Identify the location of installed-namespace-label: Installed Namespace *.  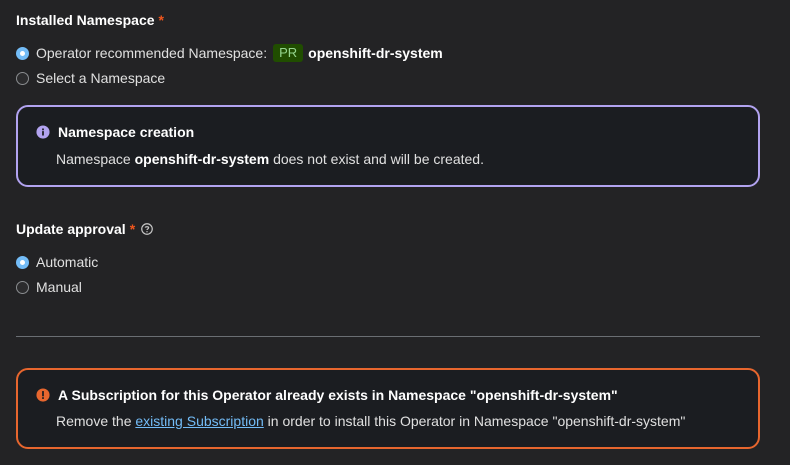
(90, 20).